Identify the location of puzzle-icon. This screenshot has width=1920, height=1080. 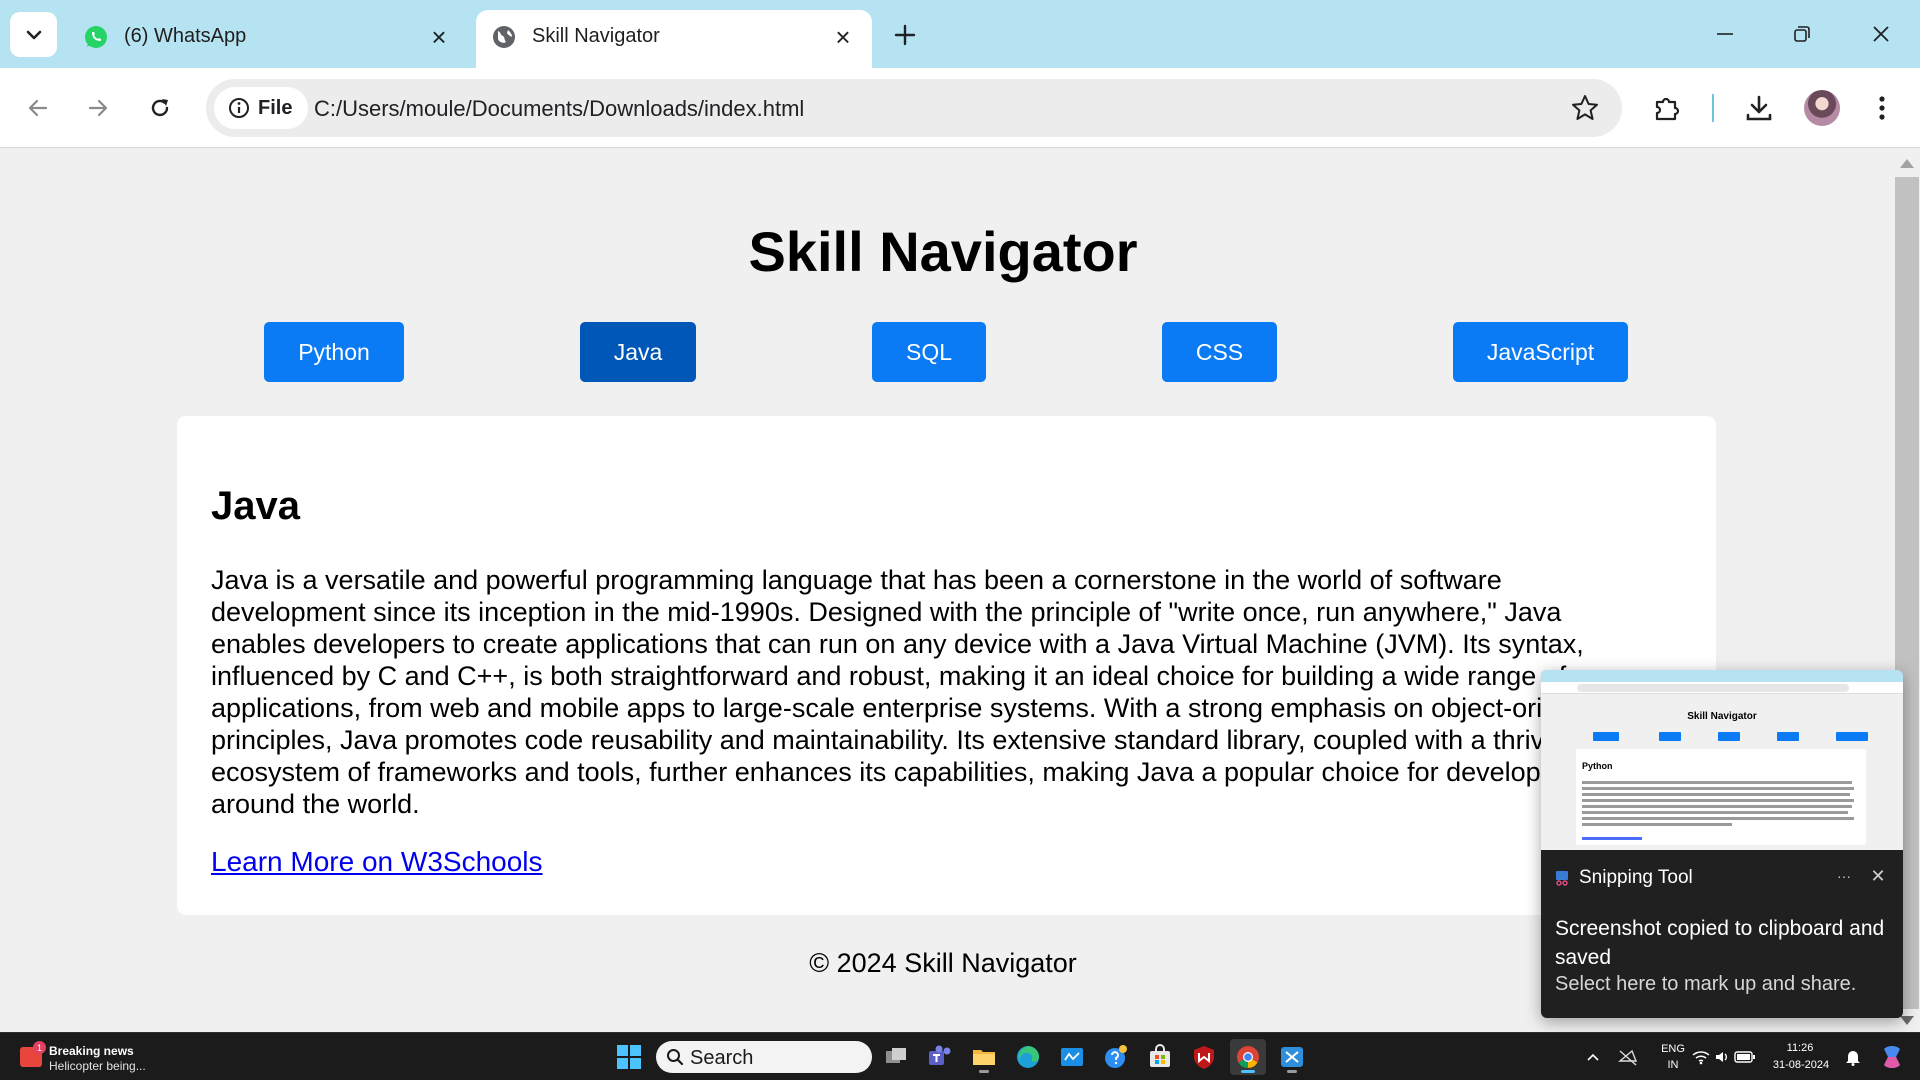
(1667, 109).